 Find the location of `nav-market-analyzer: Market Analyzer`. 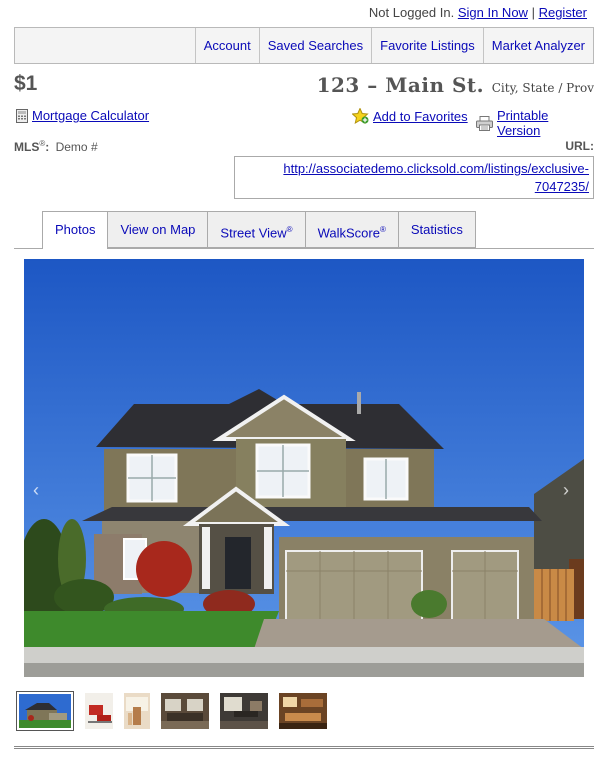

nav-market-analyzer: Market Analyzer is located at coordinates (537, 45).